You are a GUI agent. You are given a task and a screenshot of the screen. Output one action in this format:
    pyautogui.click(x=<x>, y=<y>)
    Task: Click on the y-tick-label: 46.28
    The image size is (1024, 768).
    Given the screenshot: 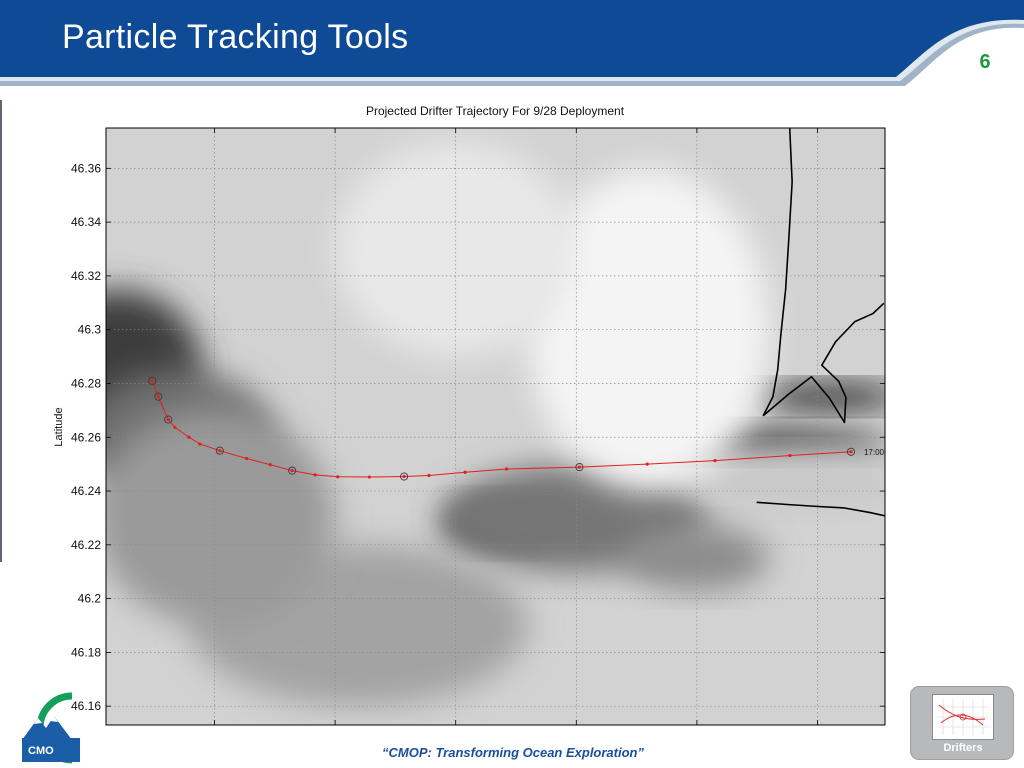 What is the action you would take?
    pyautogui.click(x=86, y=383)
    